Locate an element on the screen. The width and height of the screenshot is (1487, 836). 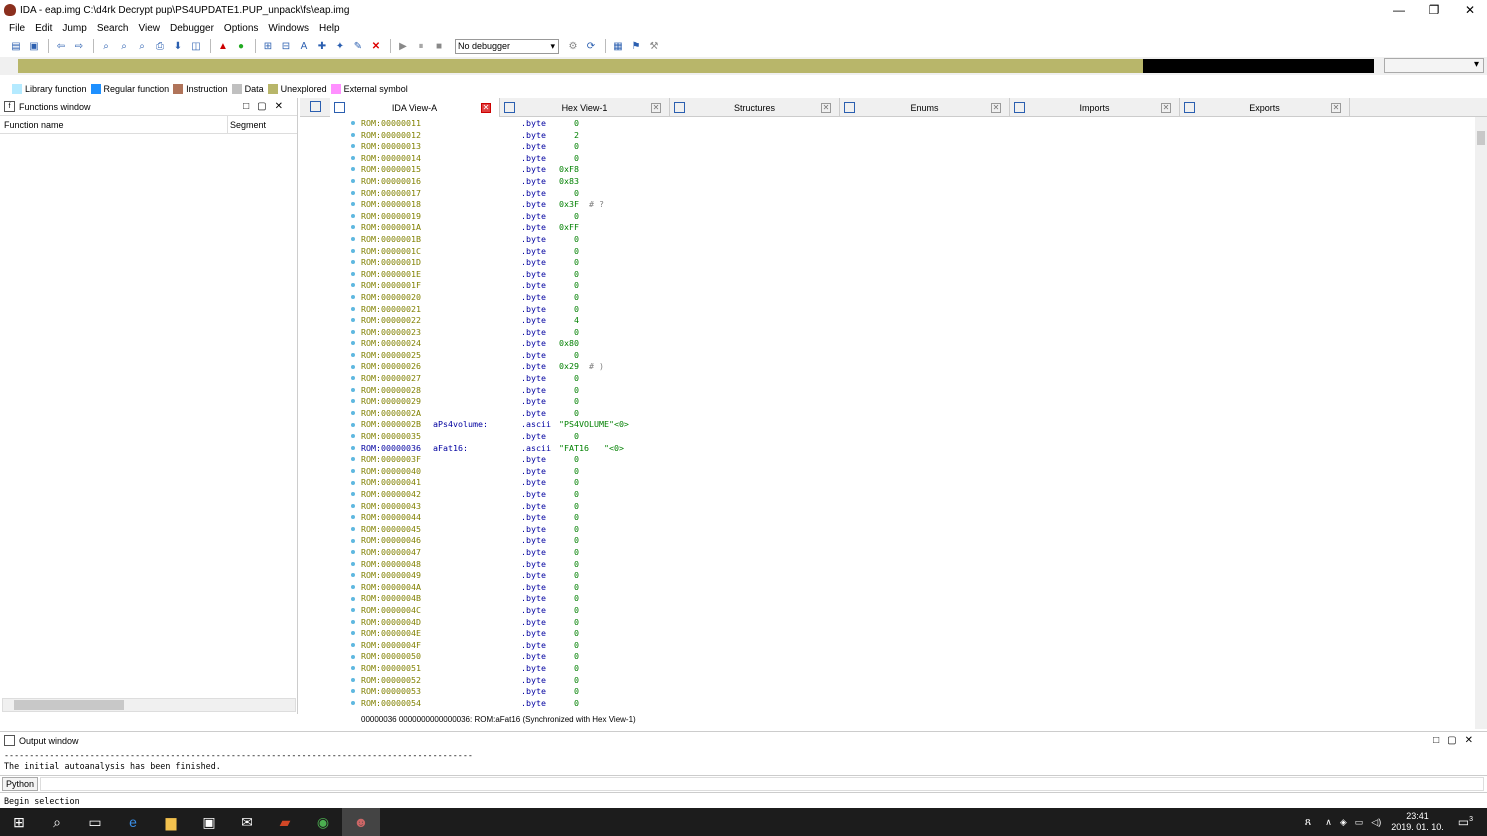
disasm-line: ROM:00000019 .byte 0 is located at coordinates (911, 217).